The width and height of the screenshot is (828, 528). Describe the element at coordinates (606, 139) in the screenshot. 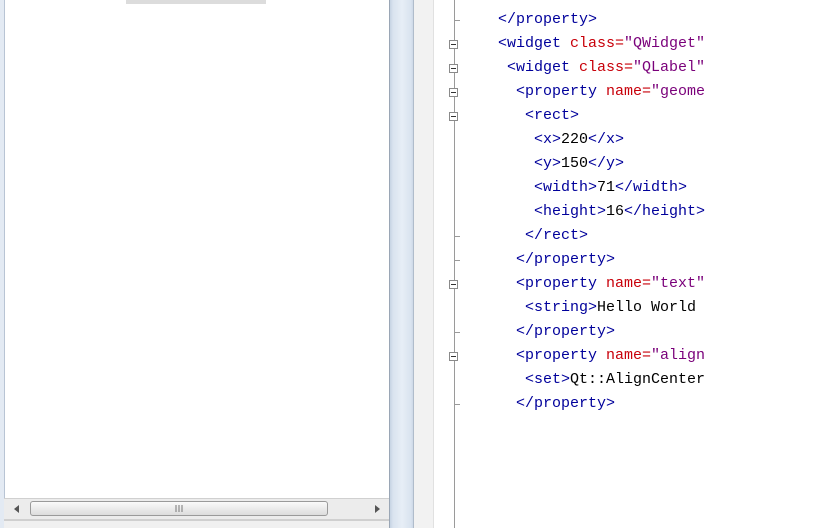

I see `code-token-tag: </x>` at that location.